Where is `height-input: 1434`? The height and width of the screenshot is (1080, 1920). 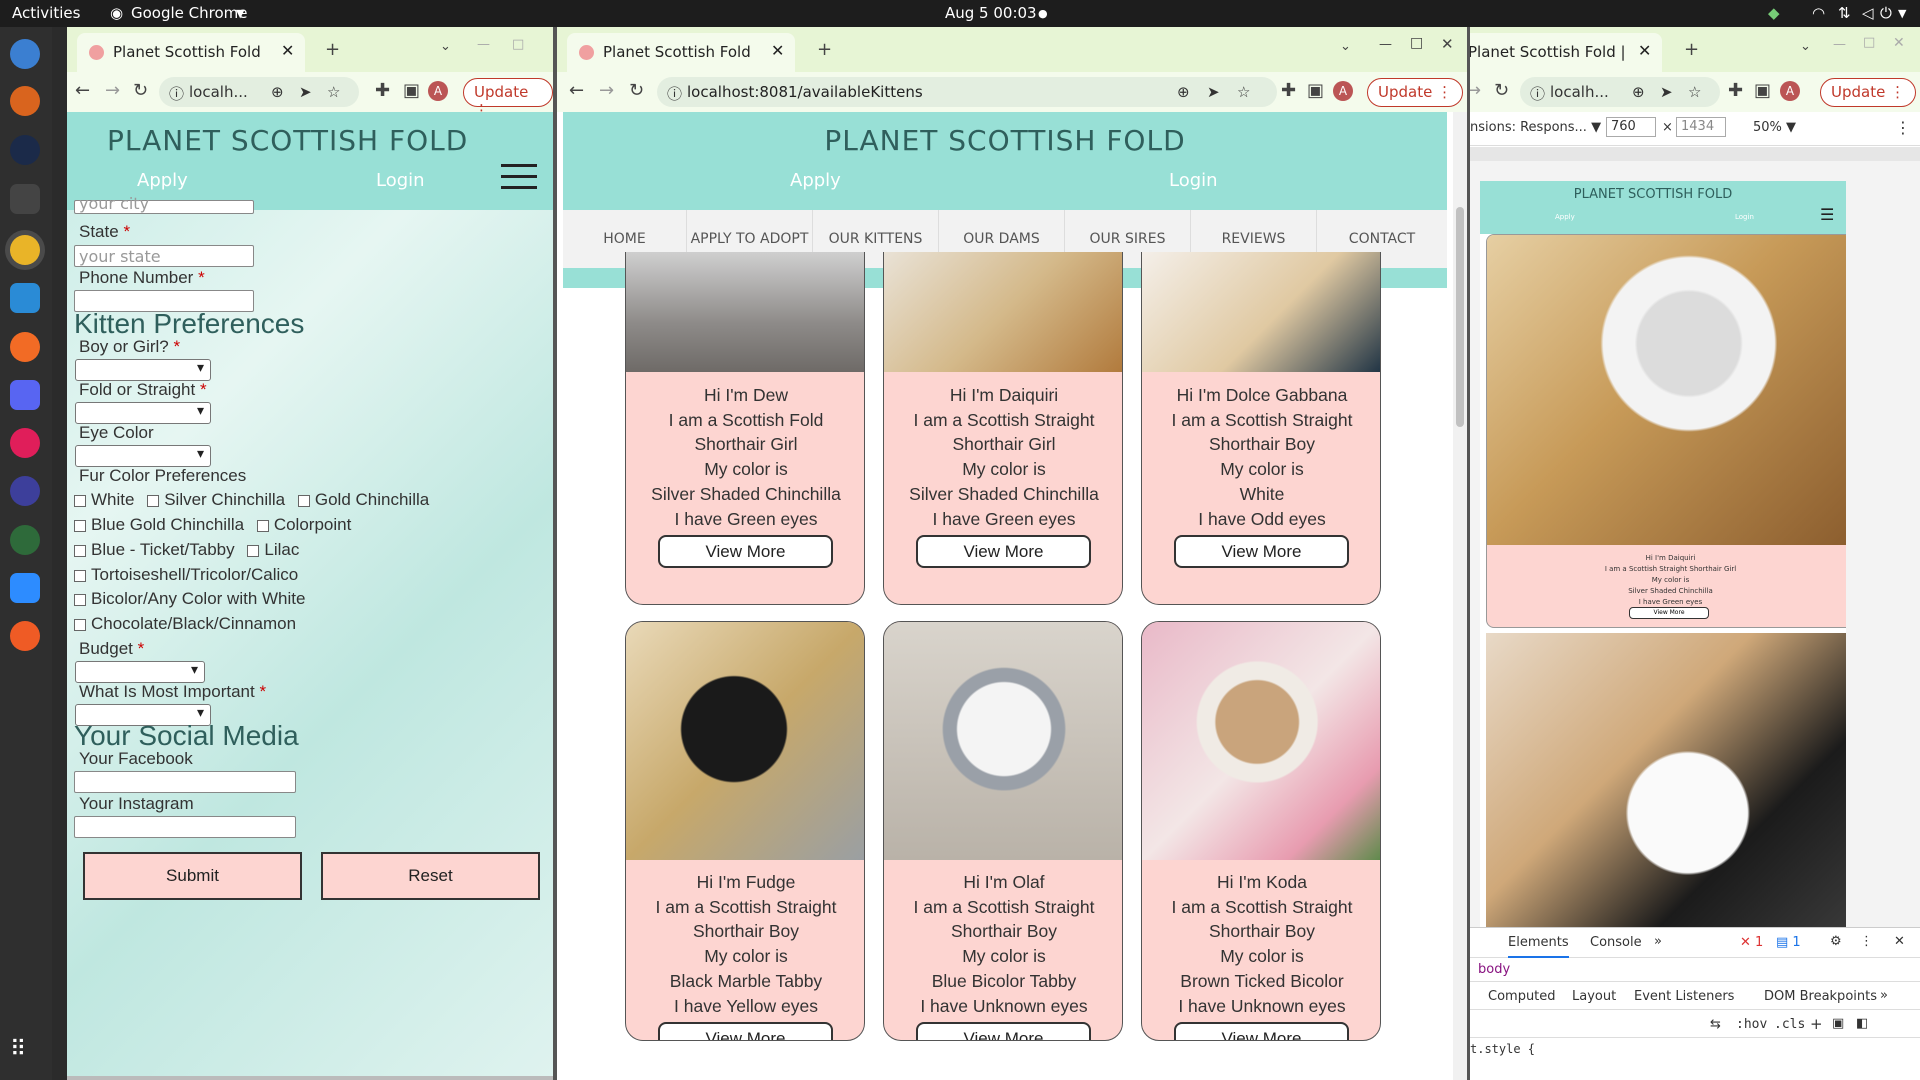 height-input: 1434 is located at coordinates (1701, 127).